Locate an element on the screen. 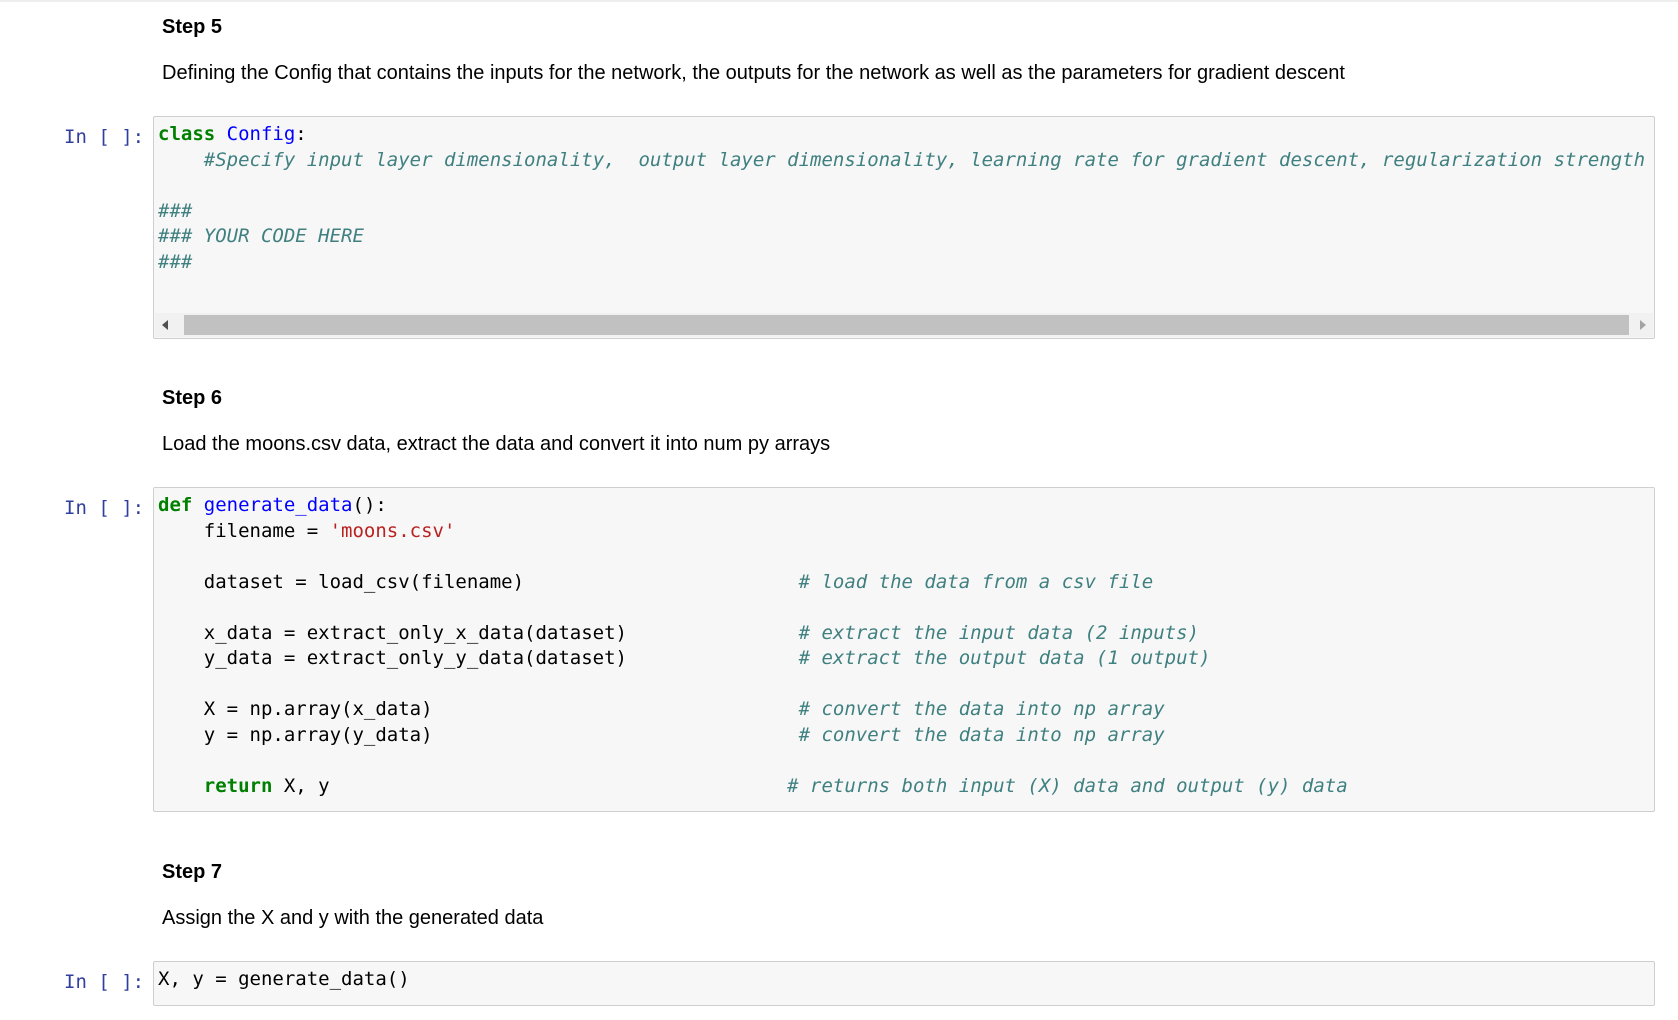 This screenshot has width=1678, height=1020. step5-input-prompt: In [ ]: is located at coordinates (104, 137).